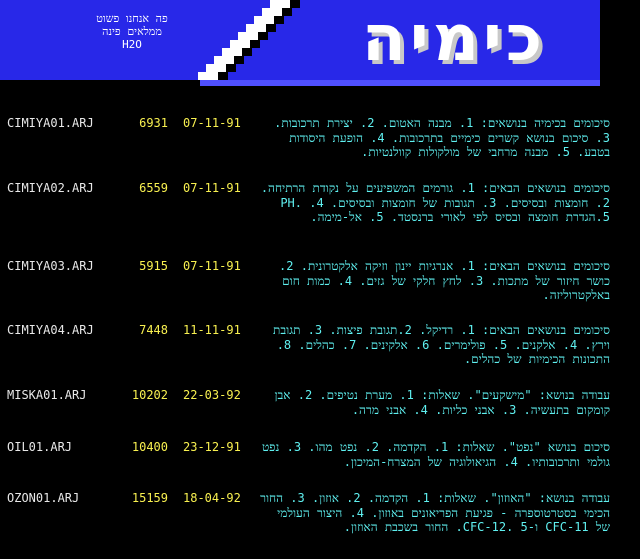 This screenshot has width=640, height=559. Describe the element at coordinates (149, 395) in the screenshot. I see `file-size: 10202` at that location.